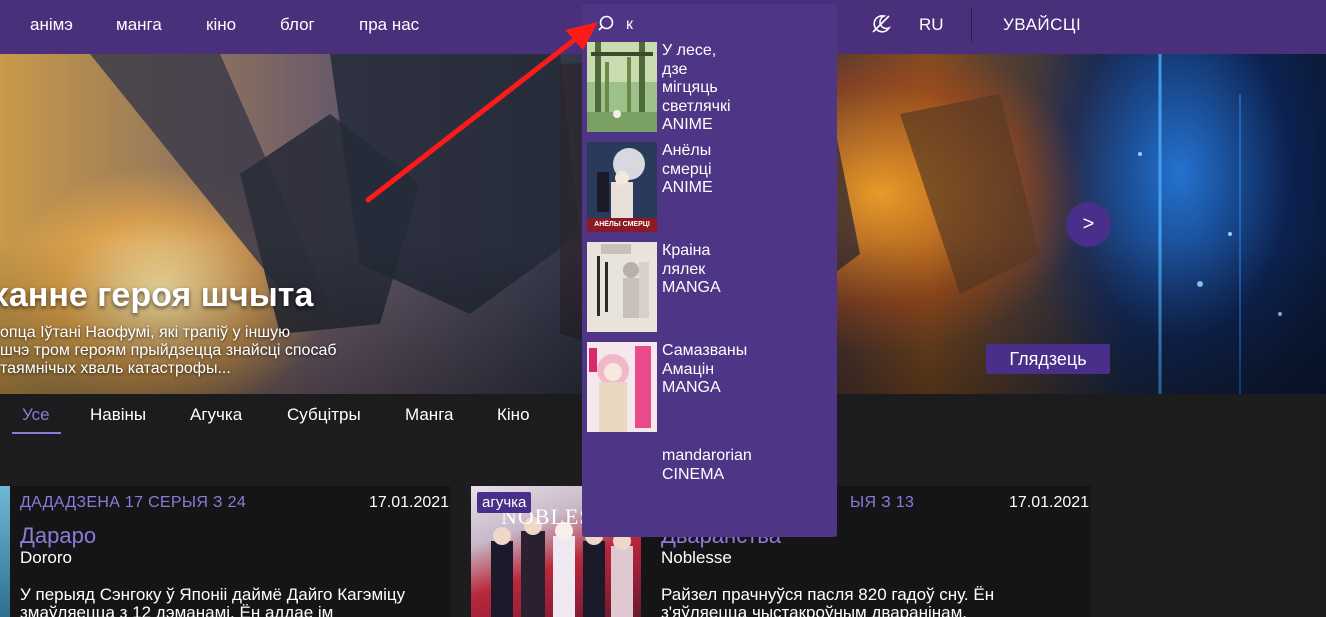  Describe the element at coordinates (747, 465) in the screenshot. I see `search-result-info: mandarorian CINEMA` at that location.